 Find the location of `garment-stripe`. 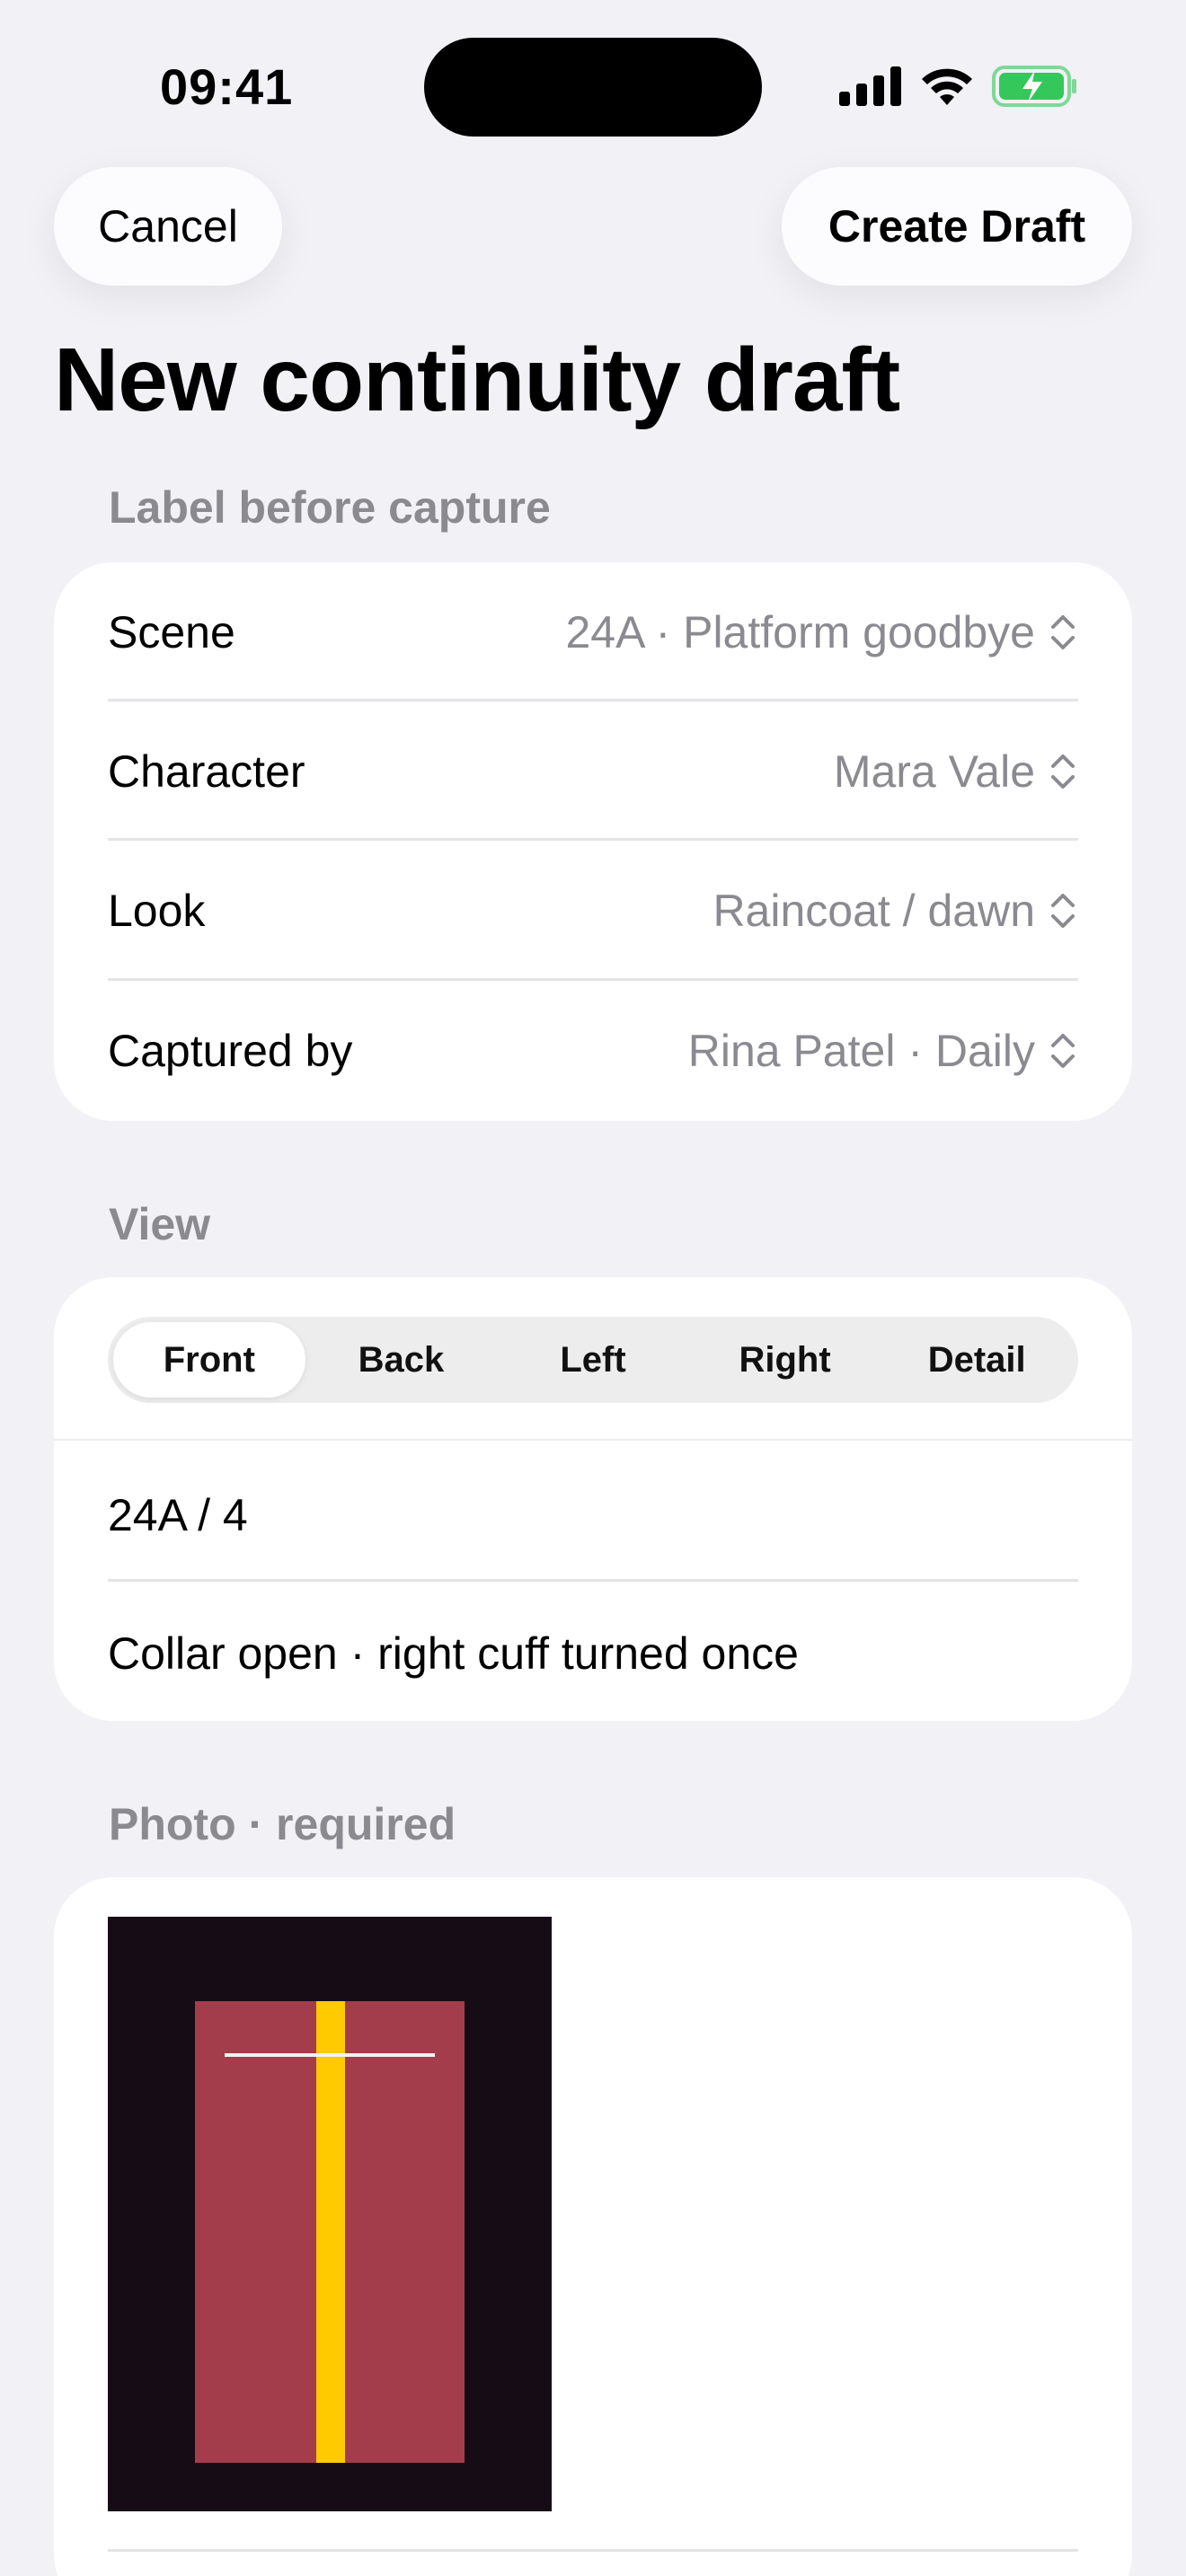

garment-stripe is located at coordinates (330, 2232).